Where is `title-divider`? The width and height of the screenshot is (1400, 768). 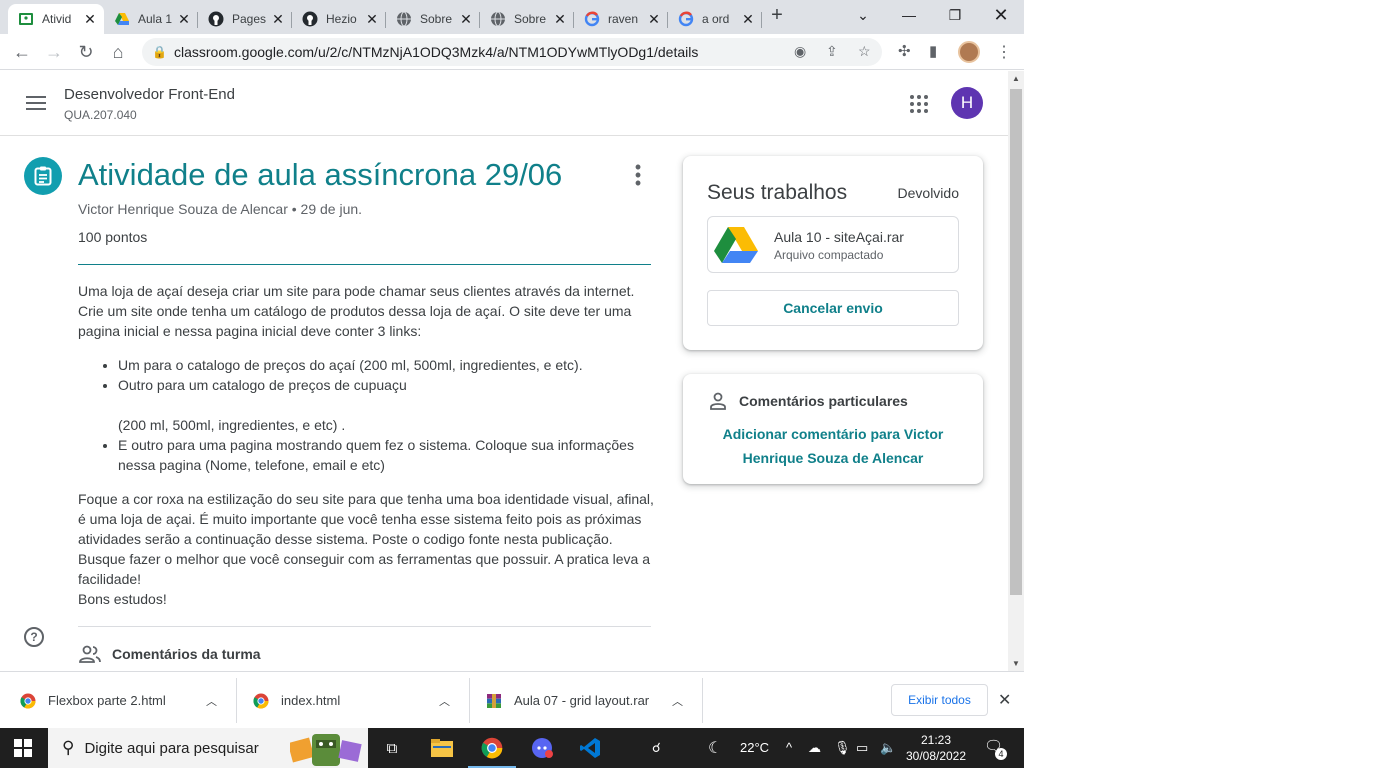
title-divider is located at coordinates (364, 264).